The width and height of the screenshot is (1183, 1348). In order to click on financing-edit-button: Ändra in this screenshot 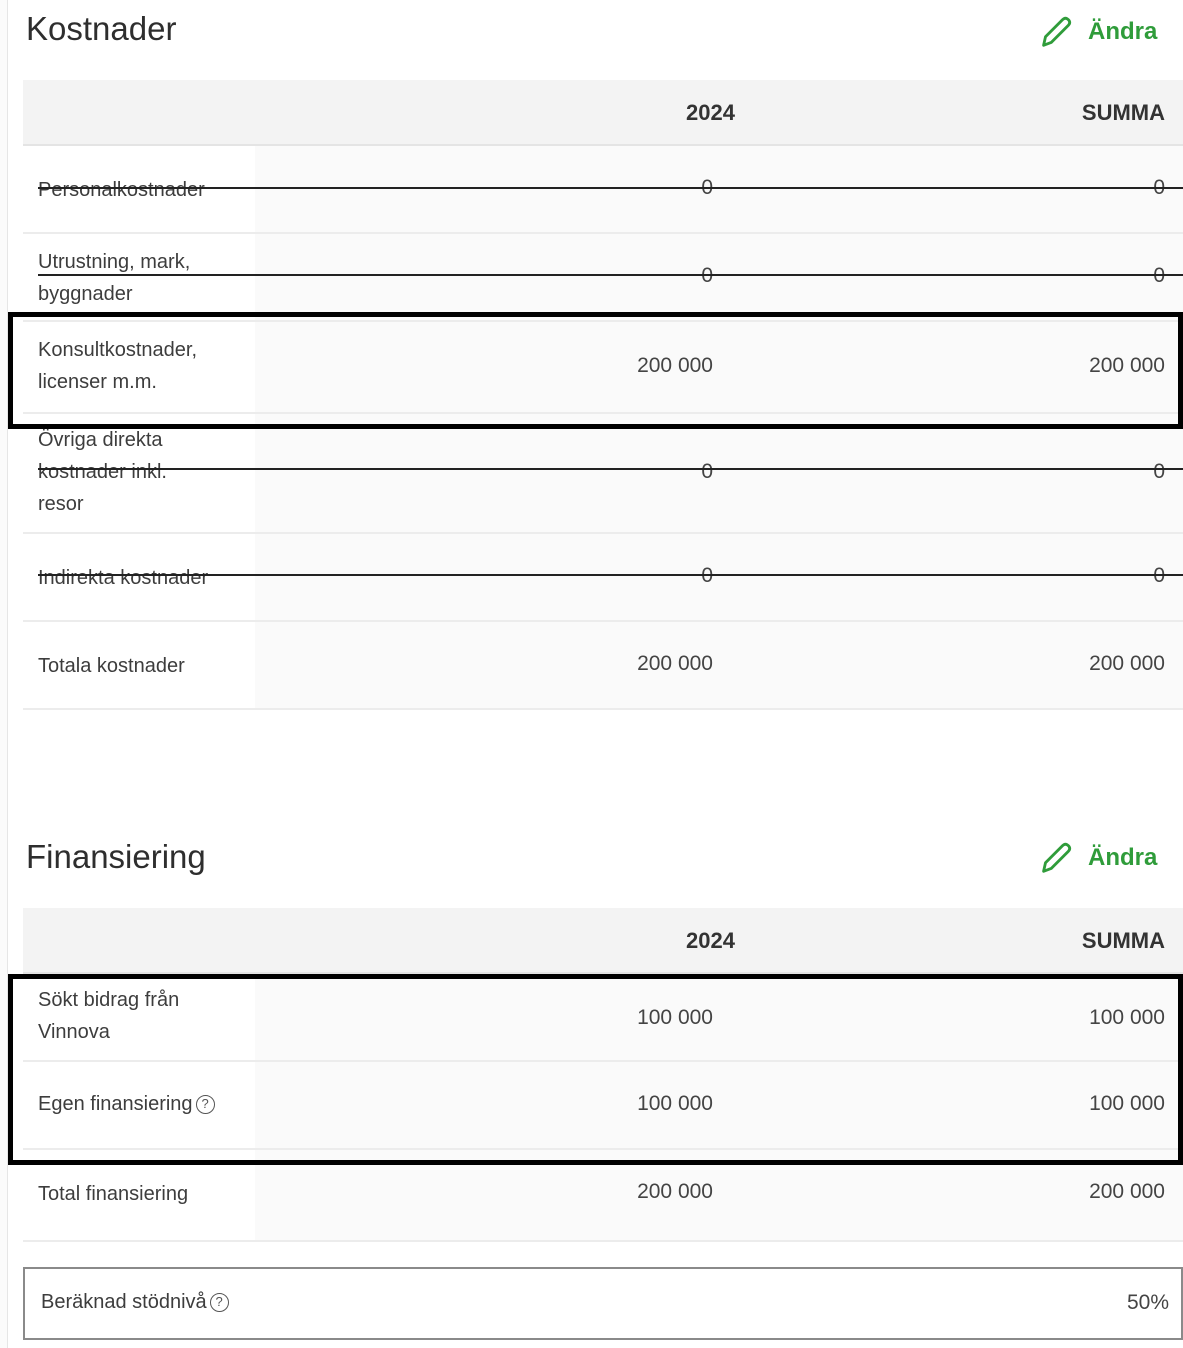, I will do `click(1101, 858)`.